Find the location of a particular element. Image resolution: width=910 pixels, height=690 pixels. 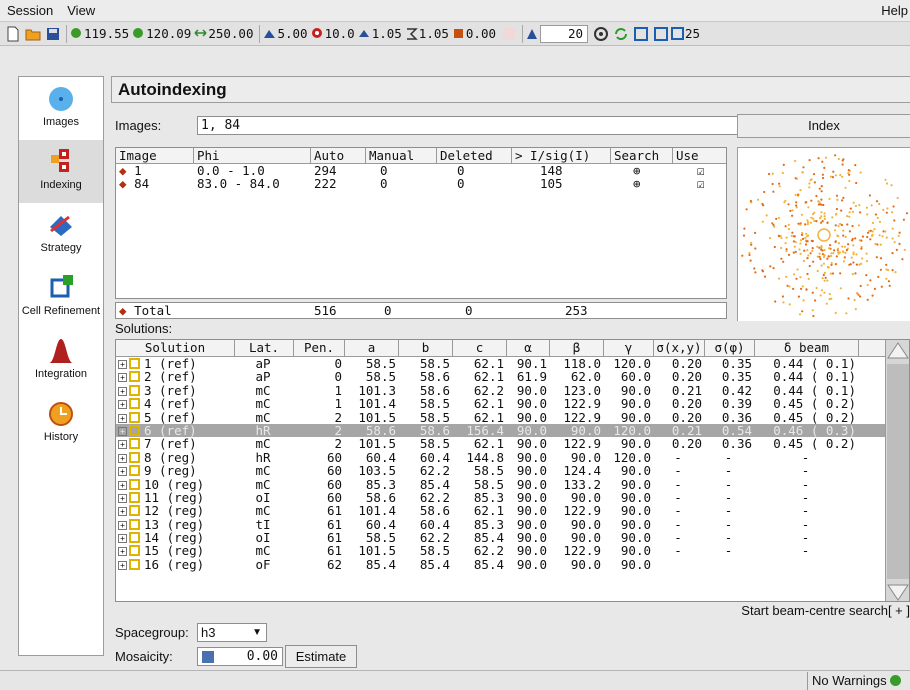

solutions-col-header: α is located at coordinates (528, 348).